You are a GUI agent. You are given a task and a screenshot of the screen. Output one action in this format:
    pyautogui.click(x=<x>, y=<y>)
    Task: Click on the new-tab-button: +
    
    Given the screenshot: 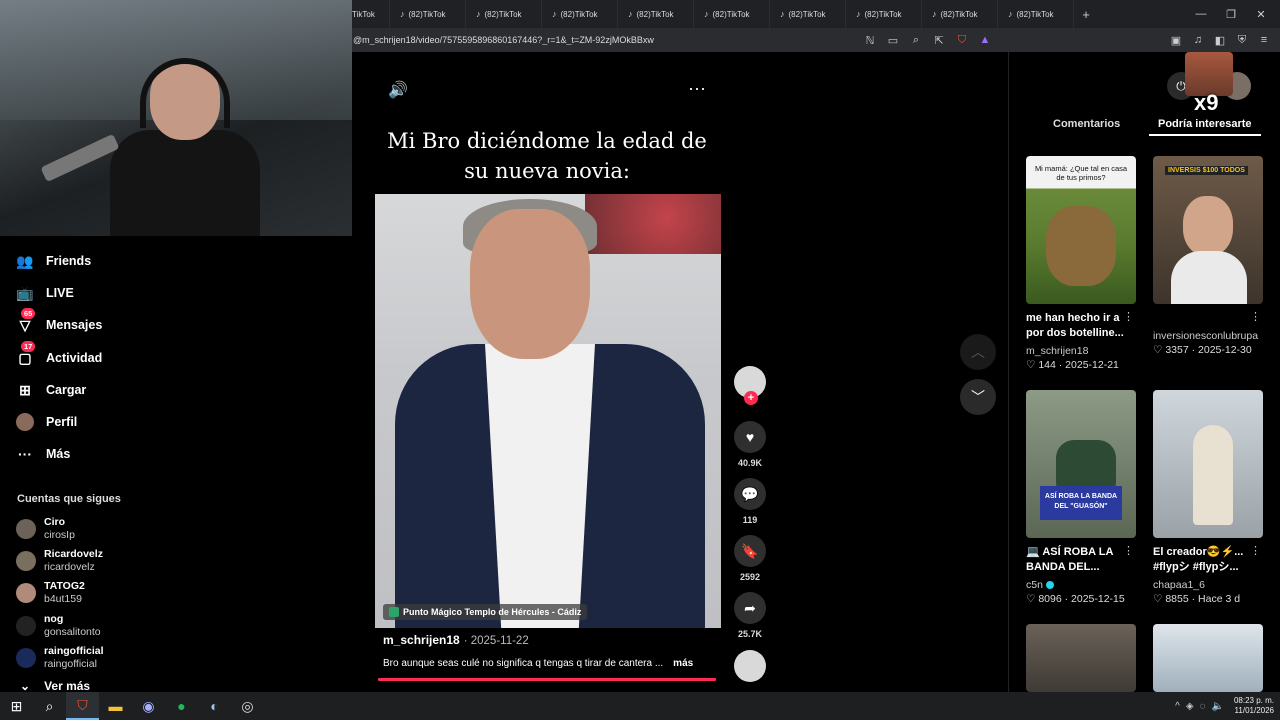 What is the action you would take?
    pyautogui.click(x=1086, y=14)
    